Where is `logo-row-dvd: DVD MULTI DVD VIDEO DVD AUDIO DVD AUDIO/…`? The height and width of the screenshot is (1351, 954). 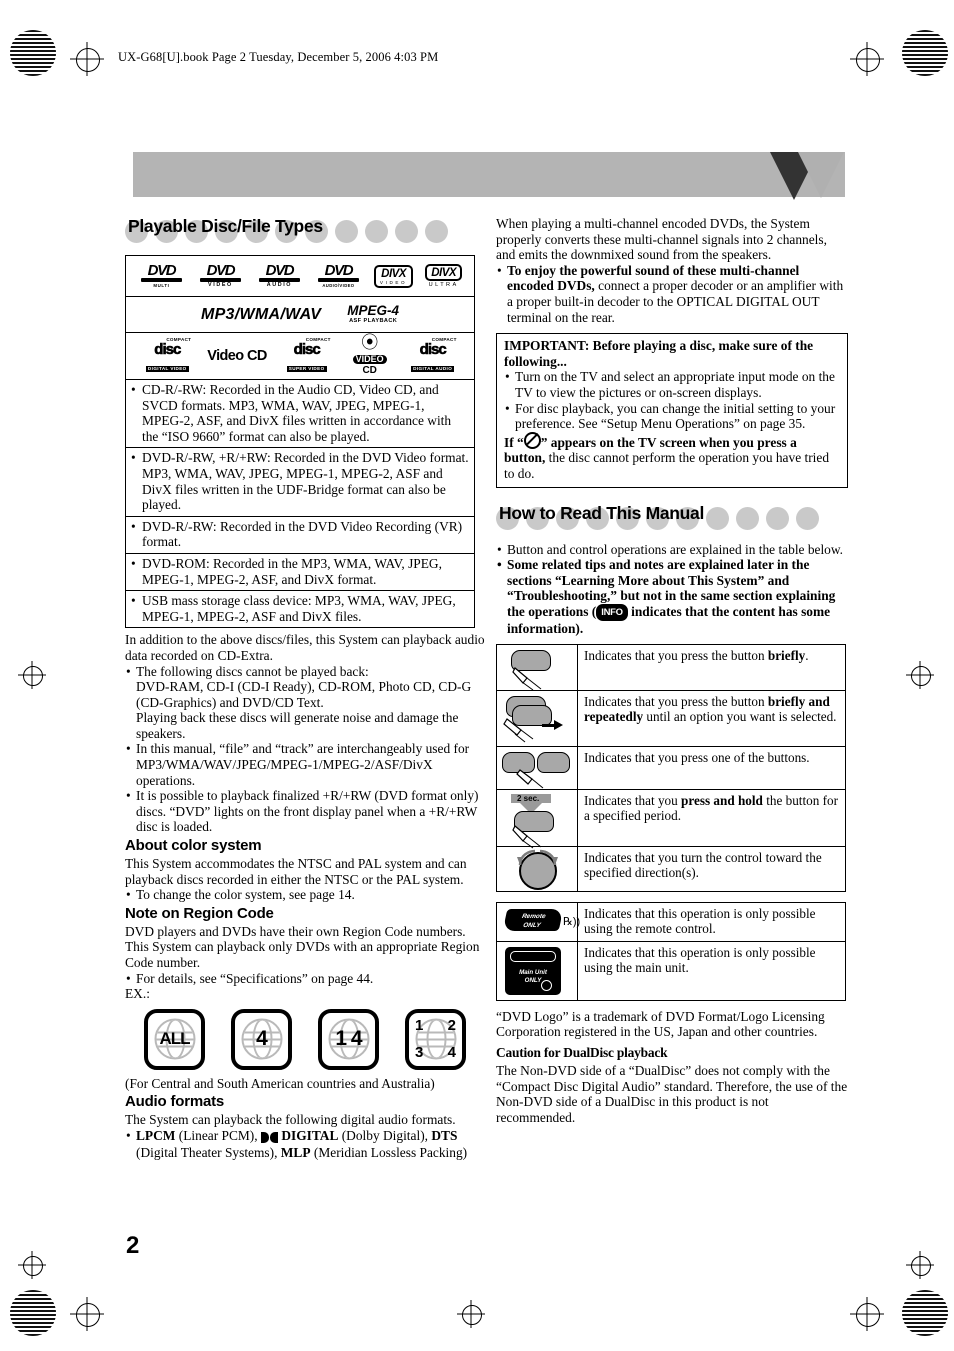
logo-row-dvd: DVD MULTI DVD VIDEO DVD AUDIO DVD AUDIO/… is located at coordinates (300, 276).